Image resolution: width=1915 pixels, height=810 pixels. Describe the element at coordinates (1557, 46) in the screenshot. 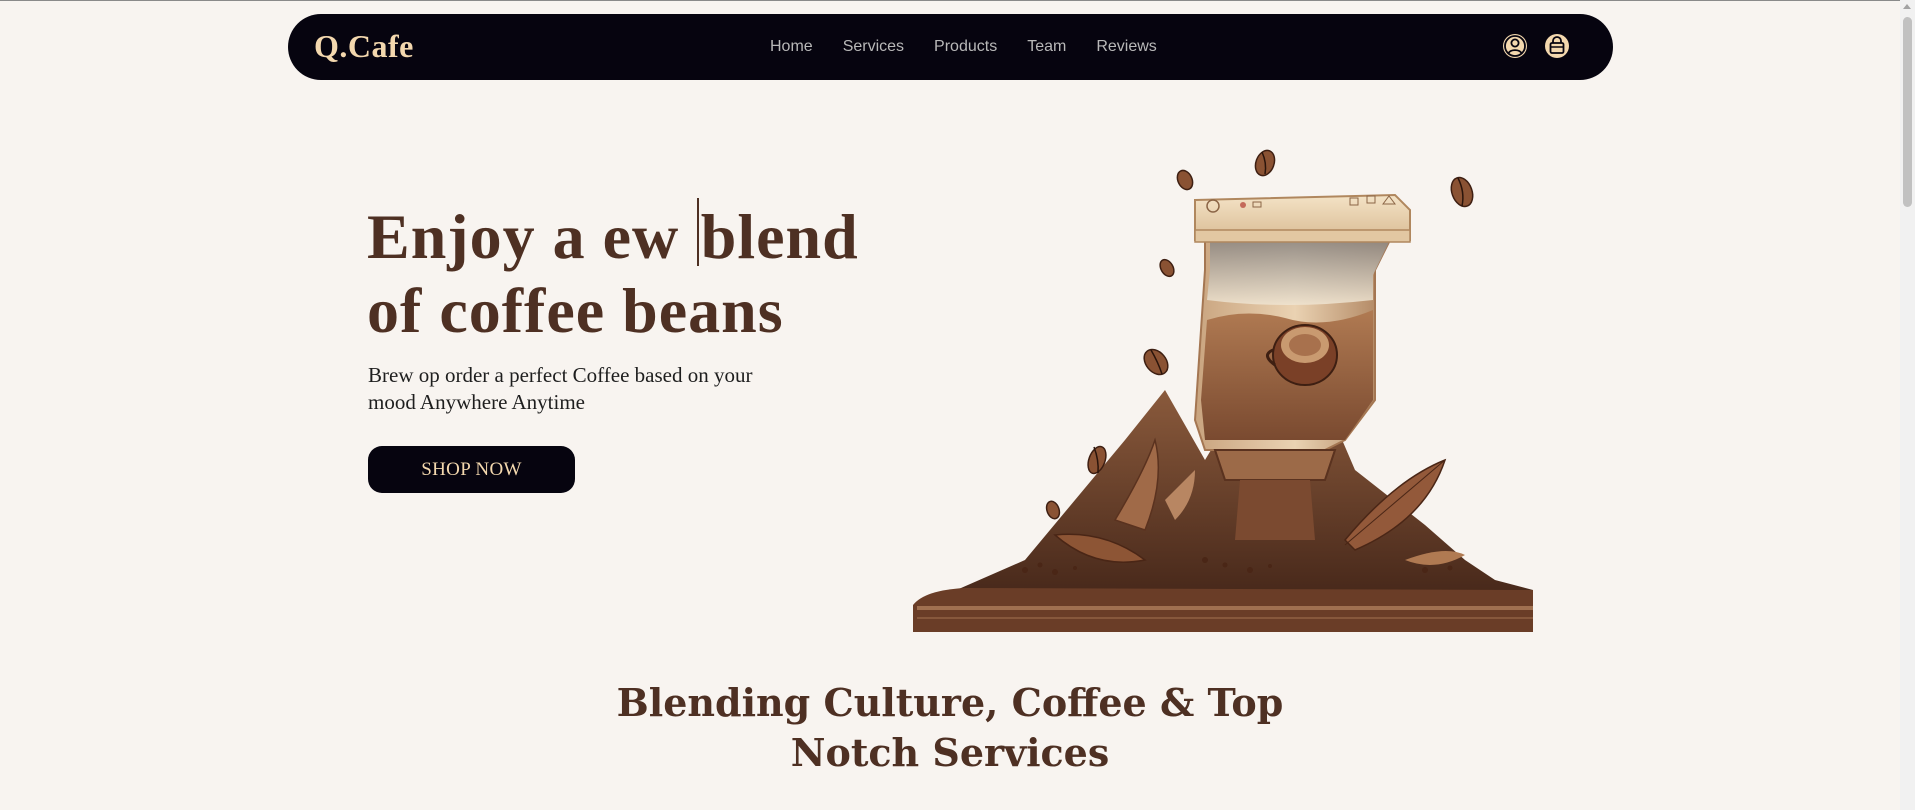

I see `shopping-bag-icon` at that location.